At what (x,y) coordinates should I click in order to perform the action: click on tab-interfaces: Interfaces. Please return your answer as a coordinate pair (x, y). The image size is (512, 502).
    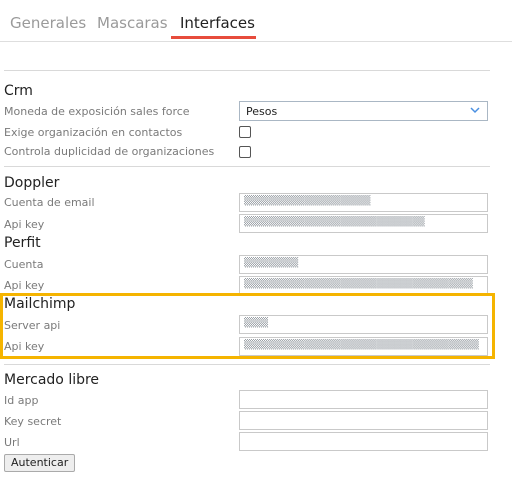
    Looking at the image, I should click on (217, 23).